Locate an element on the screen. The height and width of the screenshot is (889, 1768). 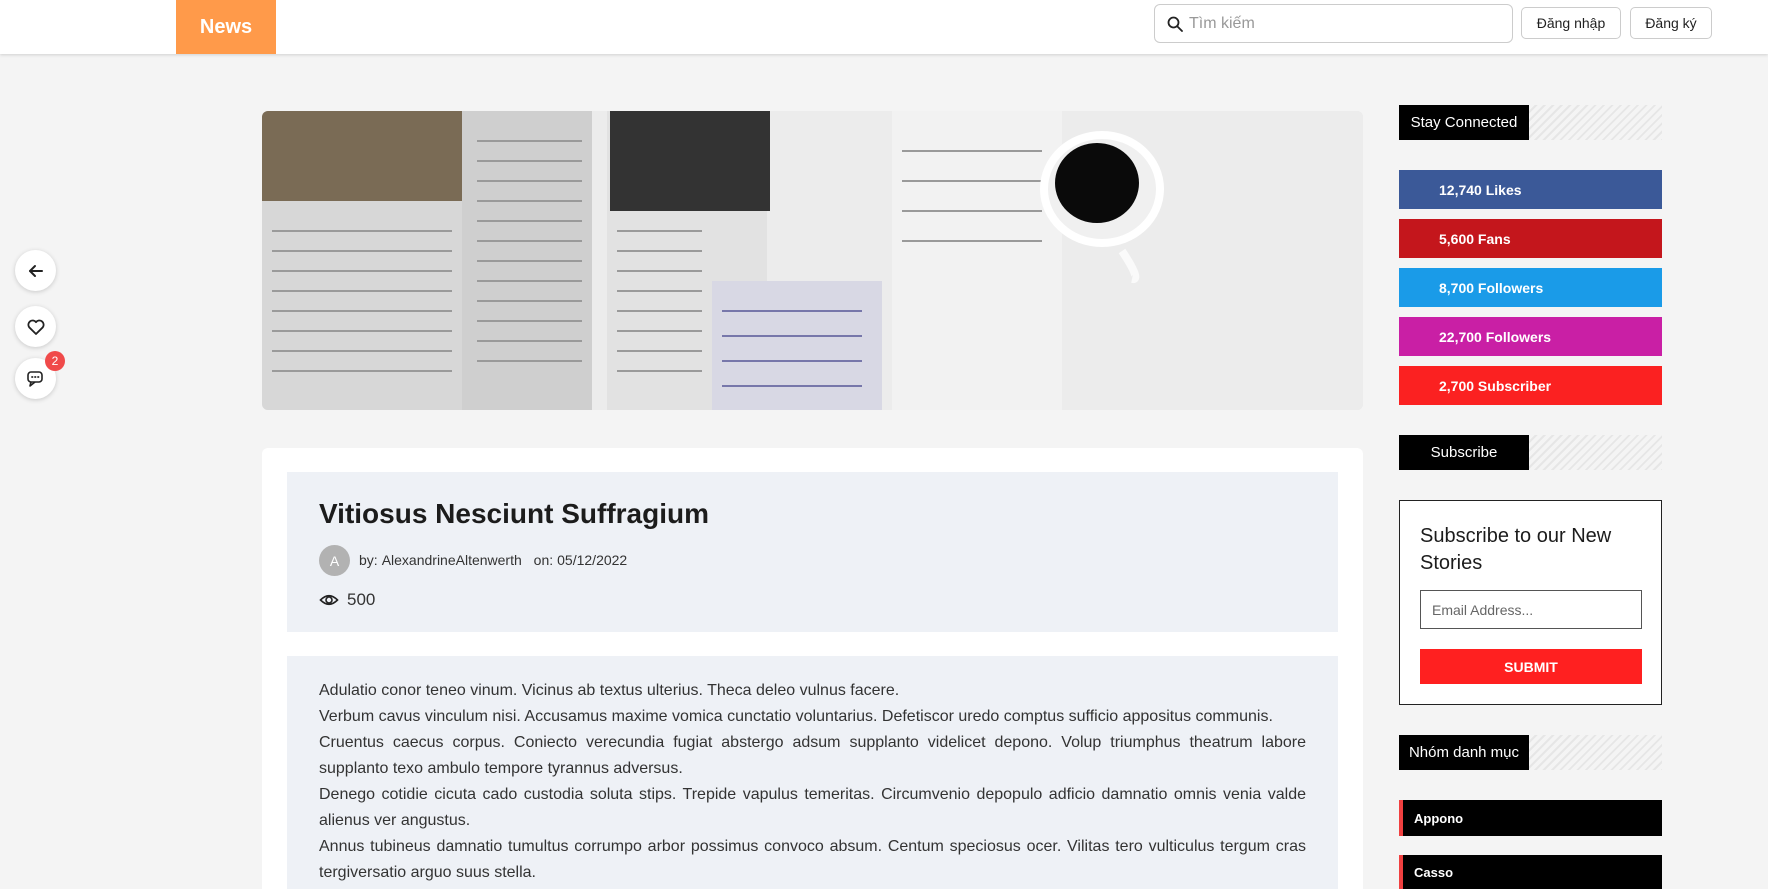
author-name: AlexandrineAltenwerth is located at coordinates (452, 560).